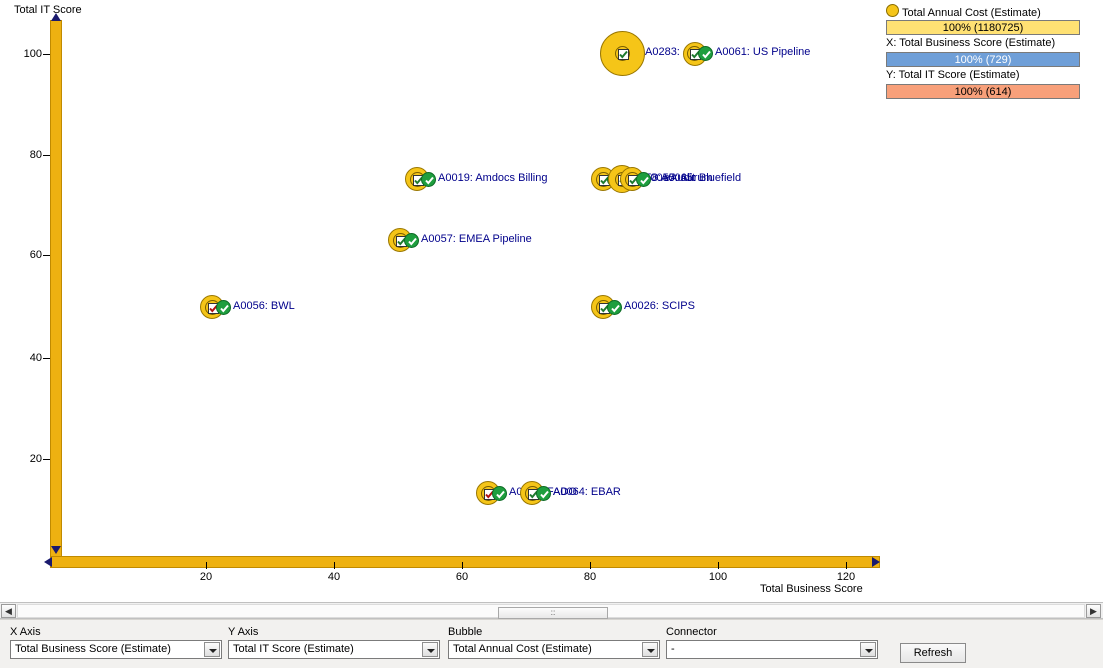  What do you see at coordinates (465, 632) in the screenshot?
I see `bubble-control-label: Bubble` at bounding box center [465, 632].